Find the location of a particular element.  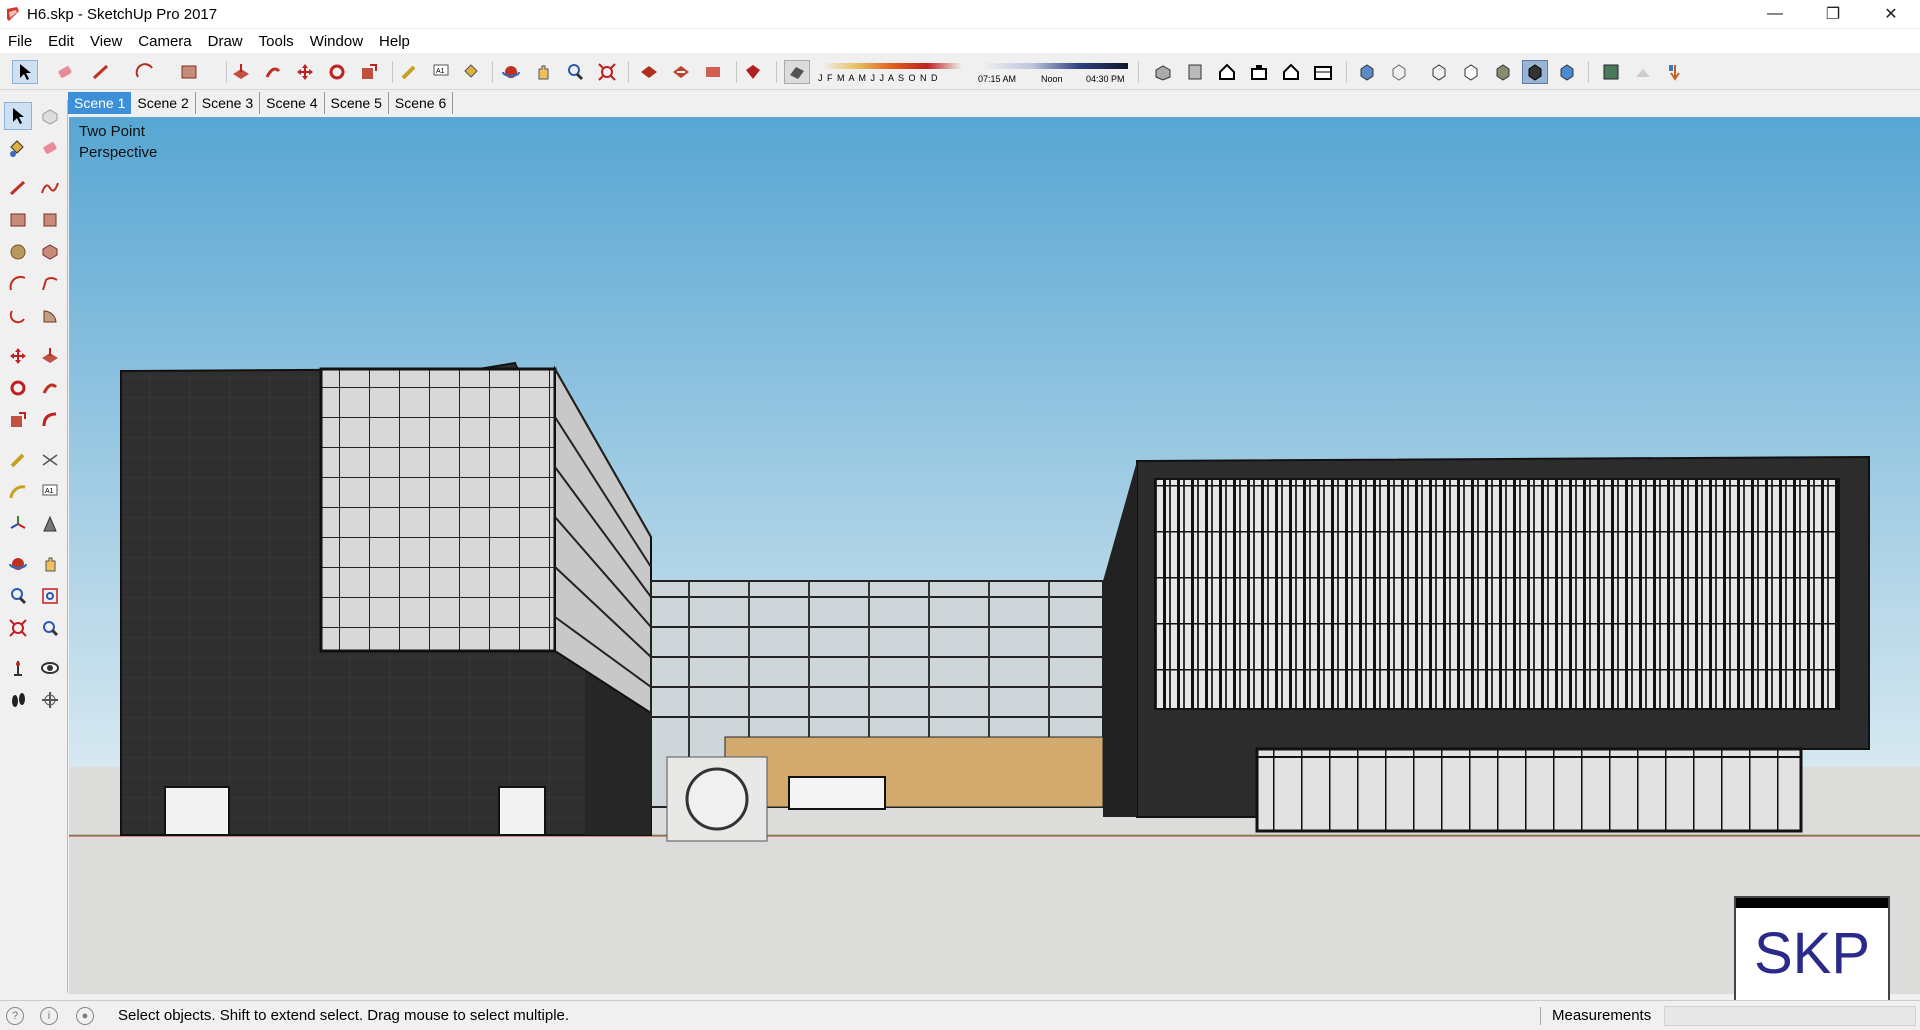

date-slider: J F M A M J J A S O N D is located at coordinates (891, 73).